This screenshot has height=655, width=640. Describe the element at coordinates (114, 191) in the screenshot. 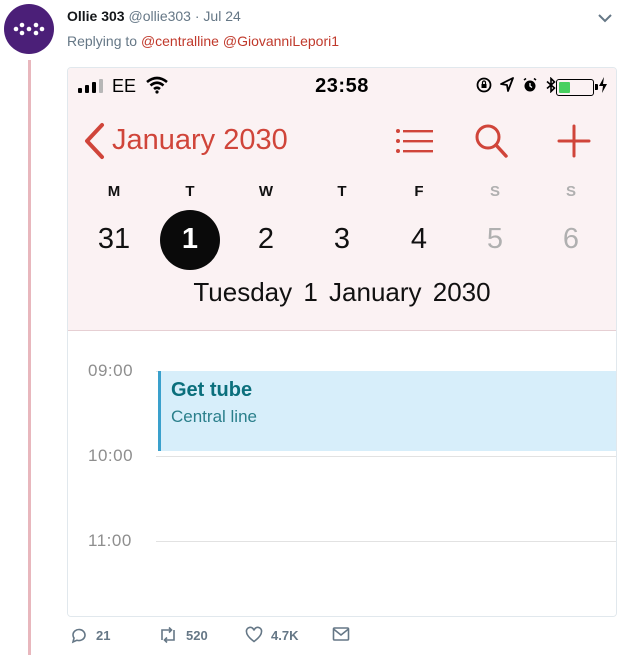

I see `weekday-label: M` at that location.